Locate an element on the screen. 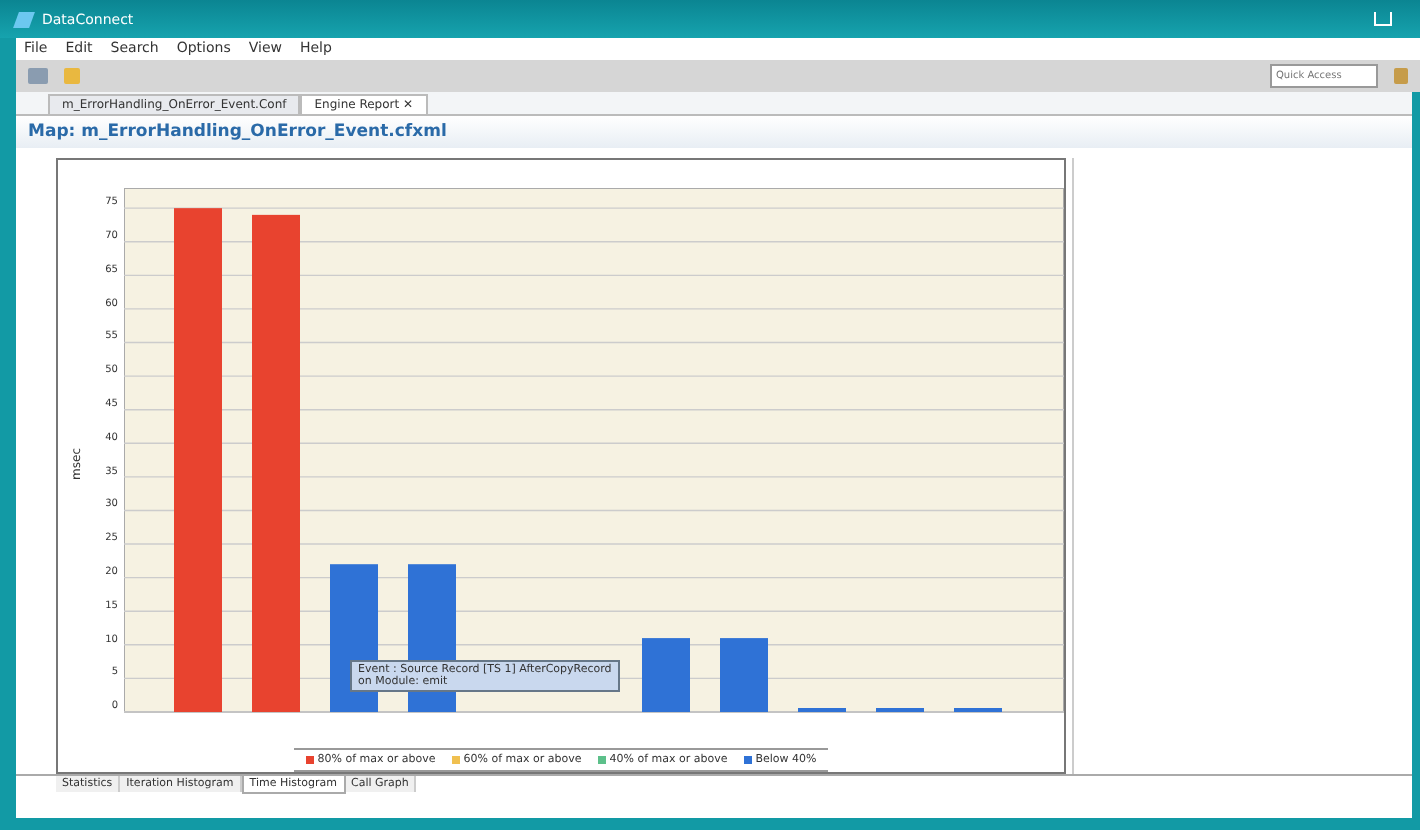 The width and height of the screenshot is (1420, 830). perspective-icon is located at coordinates (1401, 75).